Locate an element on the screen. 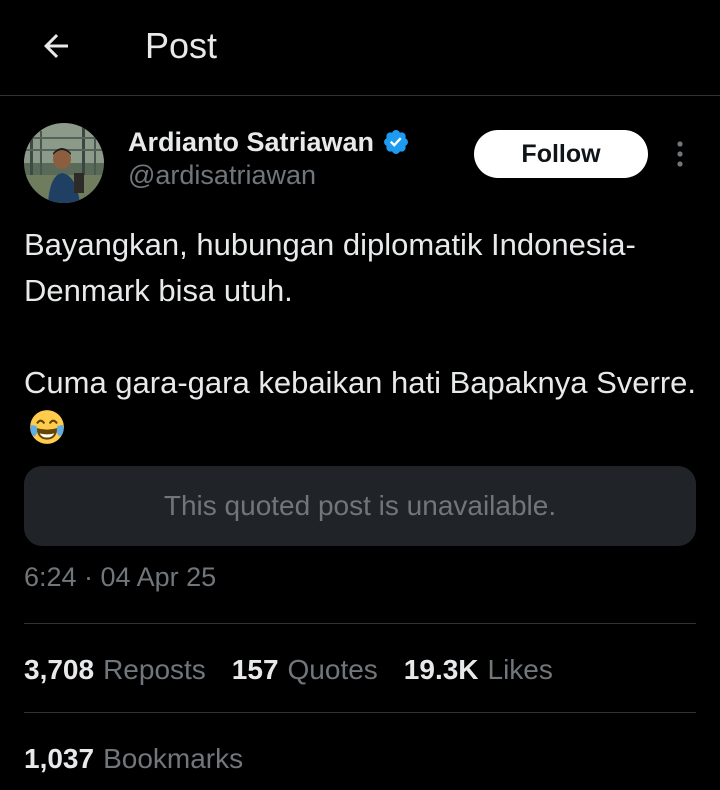 This screenshot has width=720, height=790. top-app-bar: Post is located at coordinates (360, 48).